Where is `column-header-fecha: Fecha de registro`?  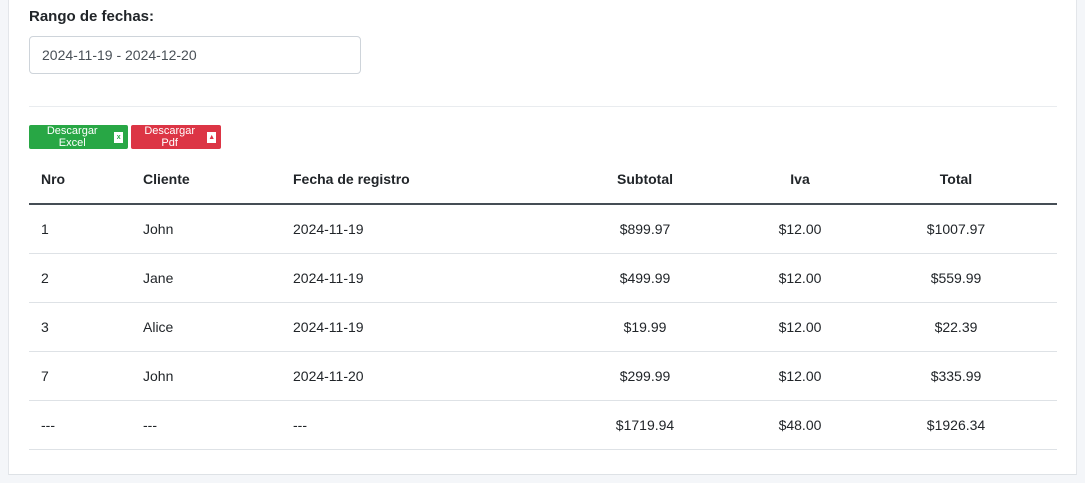 column-header-fecha: Fecha de registro is located at coordinates (413, 180).